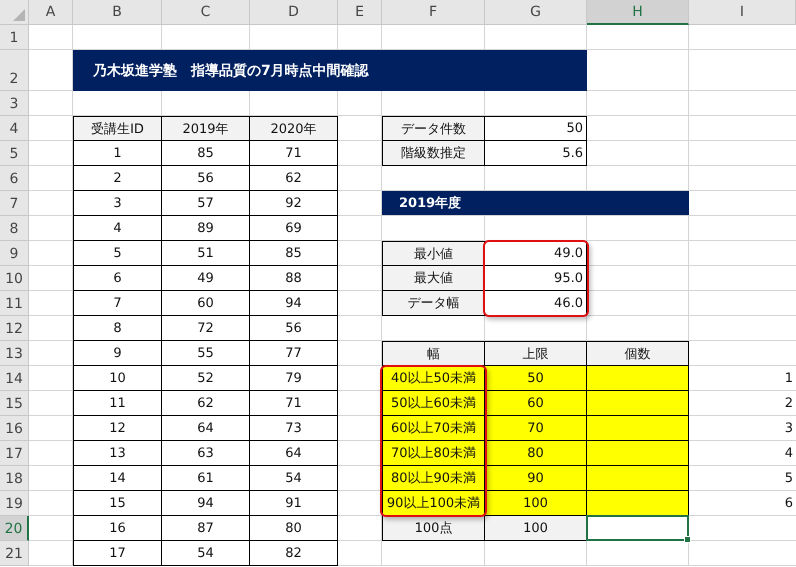 This screenshot has height=567, width=796. What do you see at coordinates (294, 478) in the screenshot?
I see `table-cell: 54` at bounding box center [294, 478].